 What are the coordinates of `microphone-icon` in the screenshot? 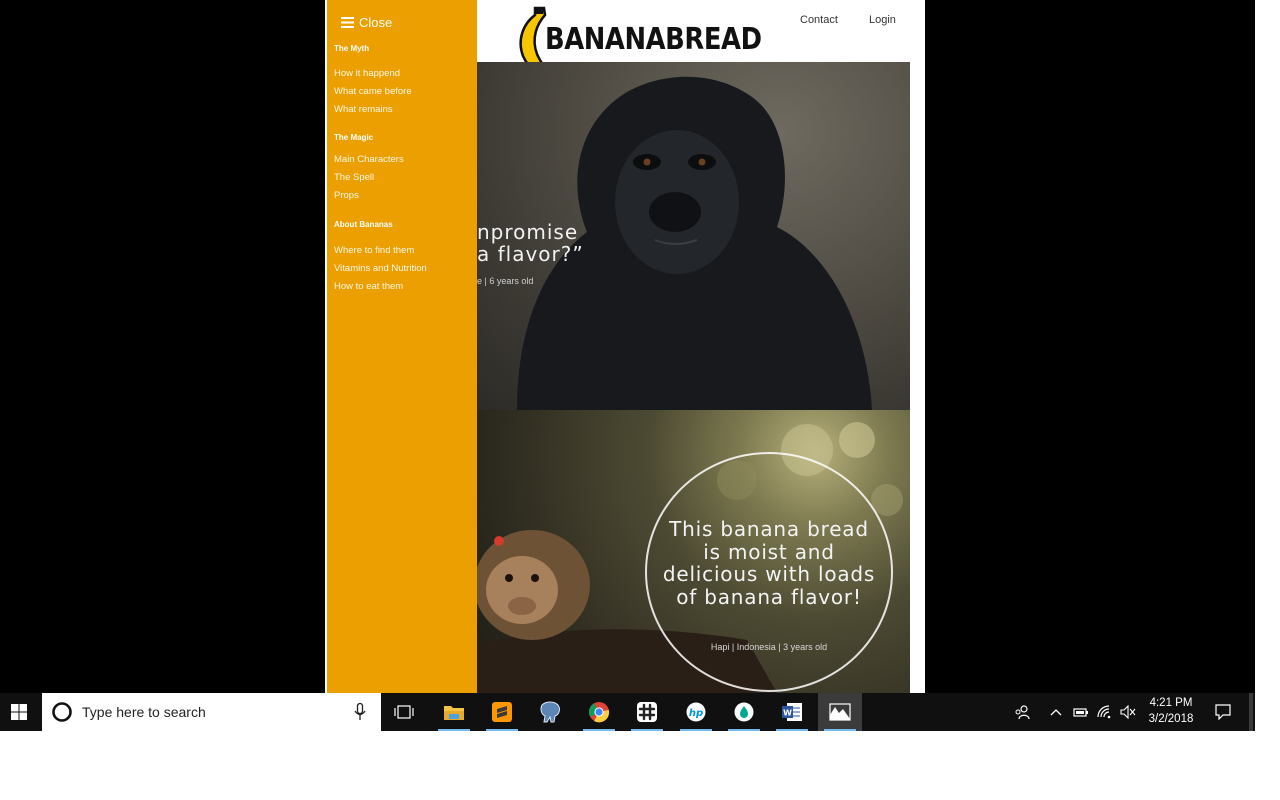 It's located at (360, 712).